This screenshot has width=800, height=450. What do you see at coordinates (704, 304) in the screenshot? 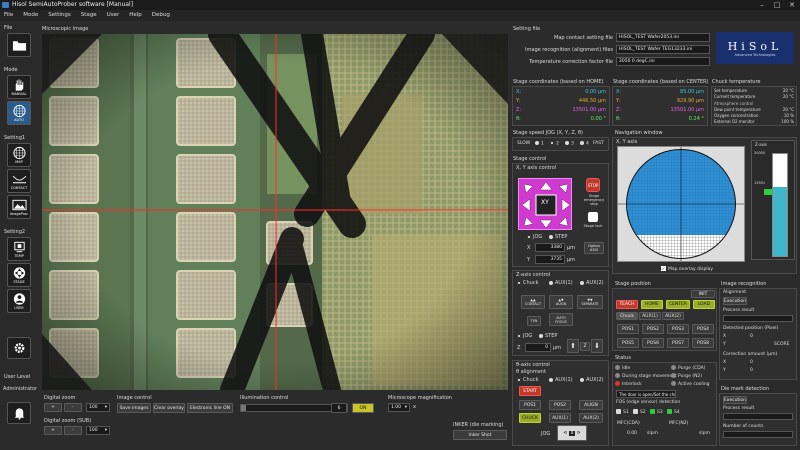
I see `load-button: LOAD` at bounding box center [704, 304].